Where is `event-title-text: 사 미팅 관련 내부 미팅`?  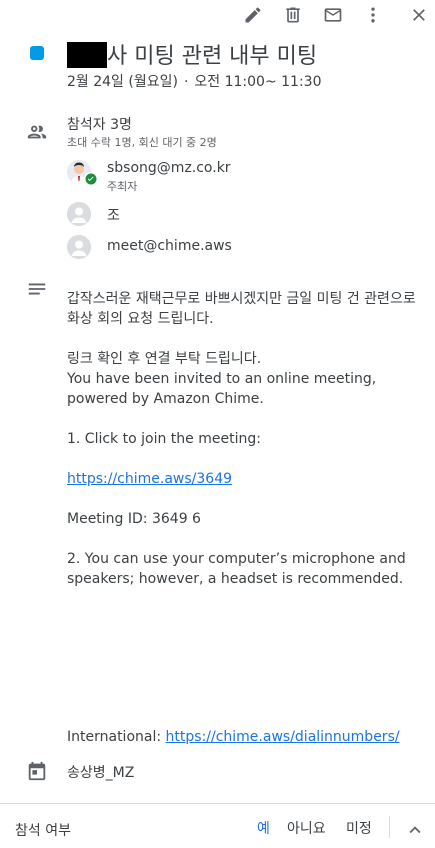 event-title-text: 사 미팅 관련 내부 미팅 is located at coordinates (212, 56).